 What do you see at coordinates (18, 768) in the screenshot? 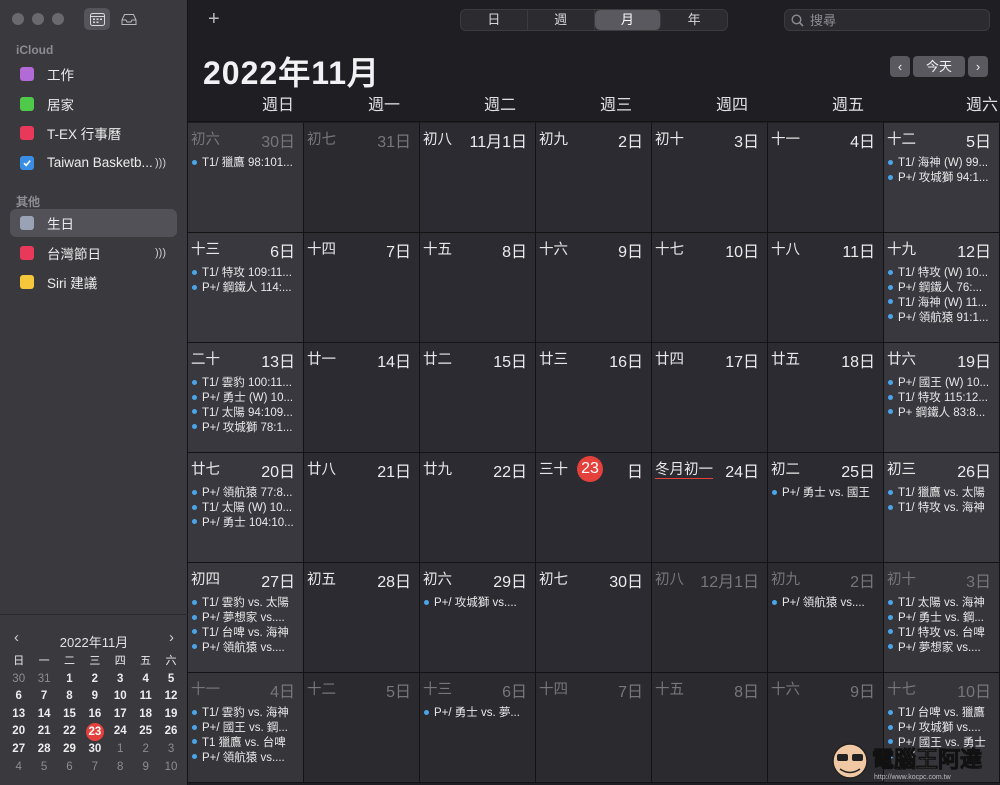
I see `mini-day: 4` at bounding box center [18, 768].